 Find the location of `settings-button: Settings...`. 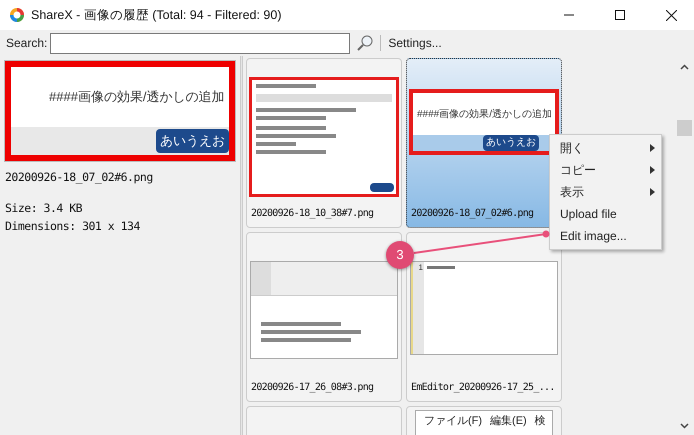

settings-button: Settings... is located at coordinates (415, 43).